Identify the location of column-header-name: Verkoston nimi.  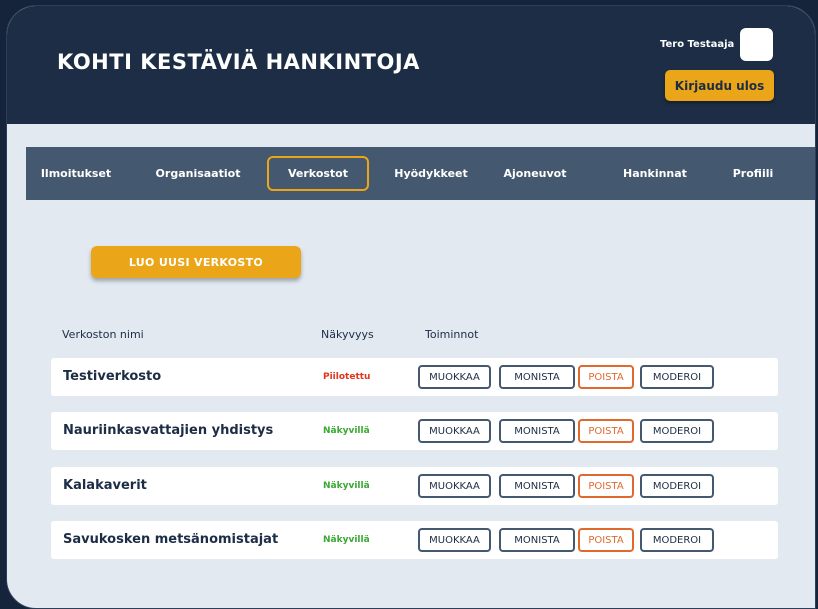
(103, 334).